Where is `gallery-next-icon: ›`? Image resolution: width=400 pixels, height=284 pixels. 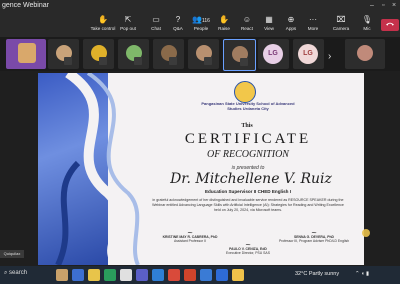 gallery-next-icon: › is located at coordinates (329, 56).